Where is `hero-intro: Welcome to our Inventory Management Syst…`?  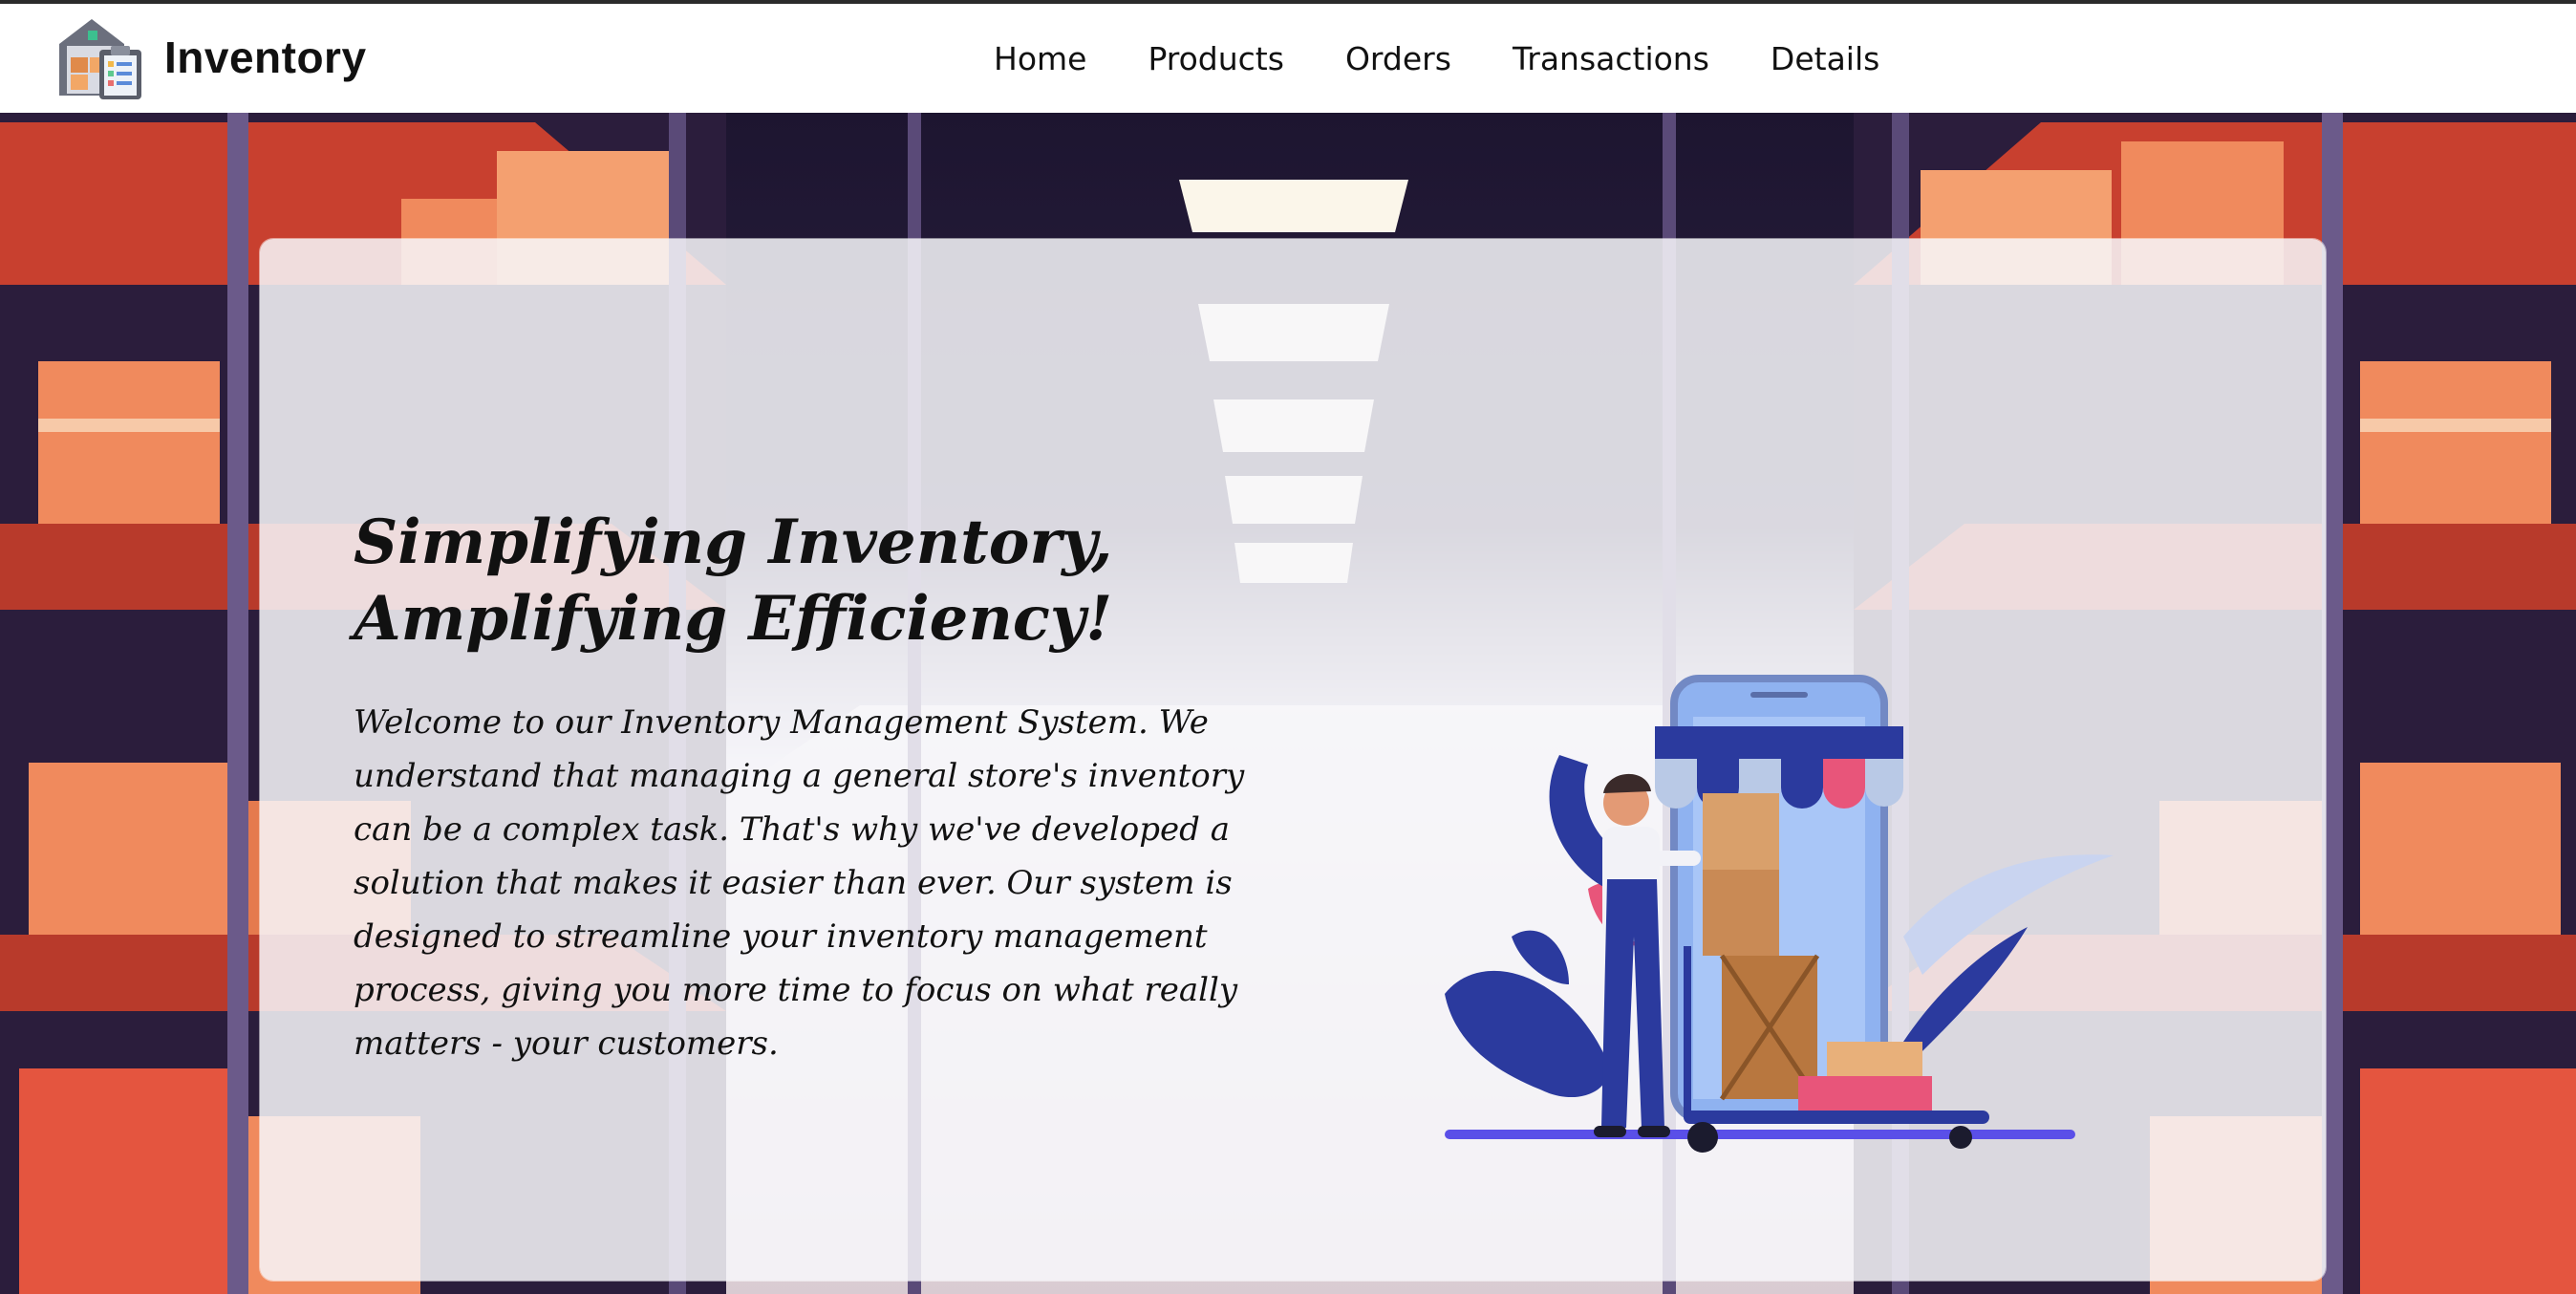 hero-intro: Welcome to our Inventory Management Syst… is located at coordinates (799, 883).